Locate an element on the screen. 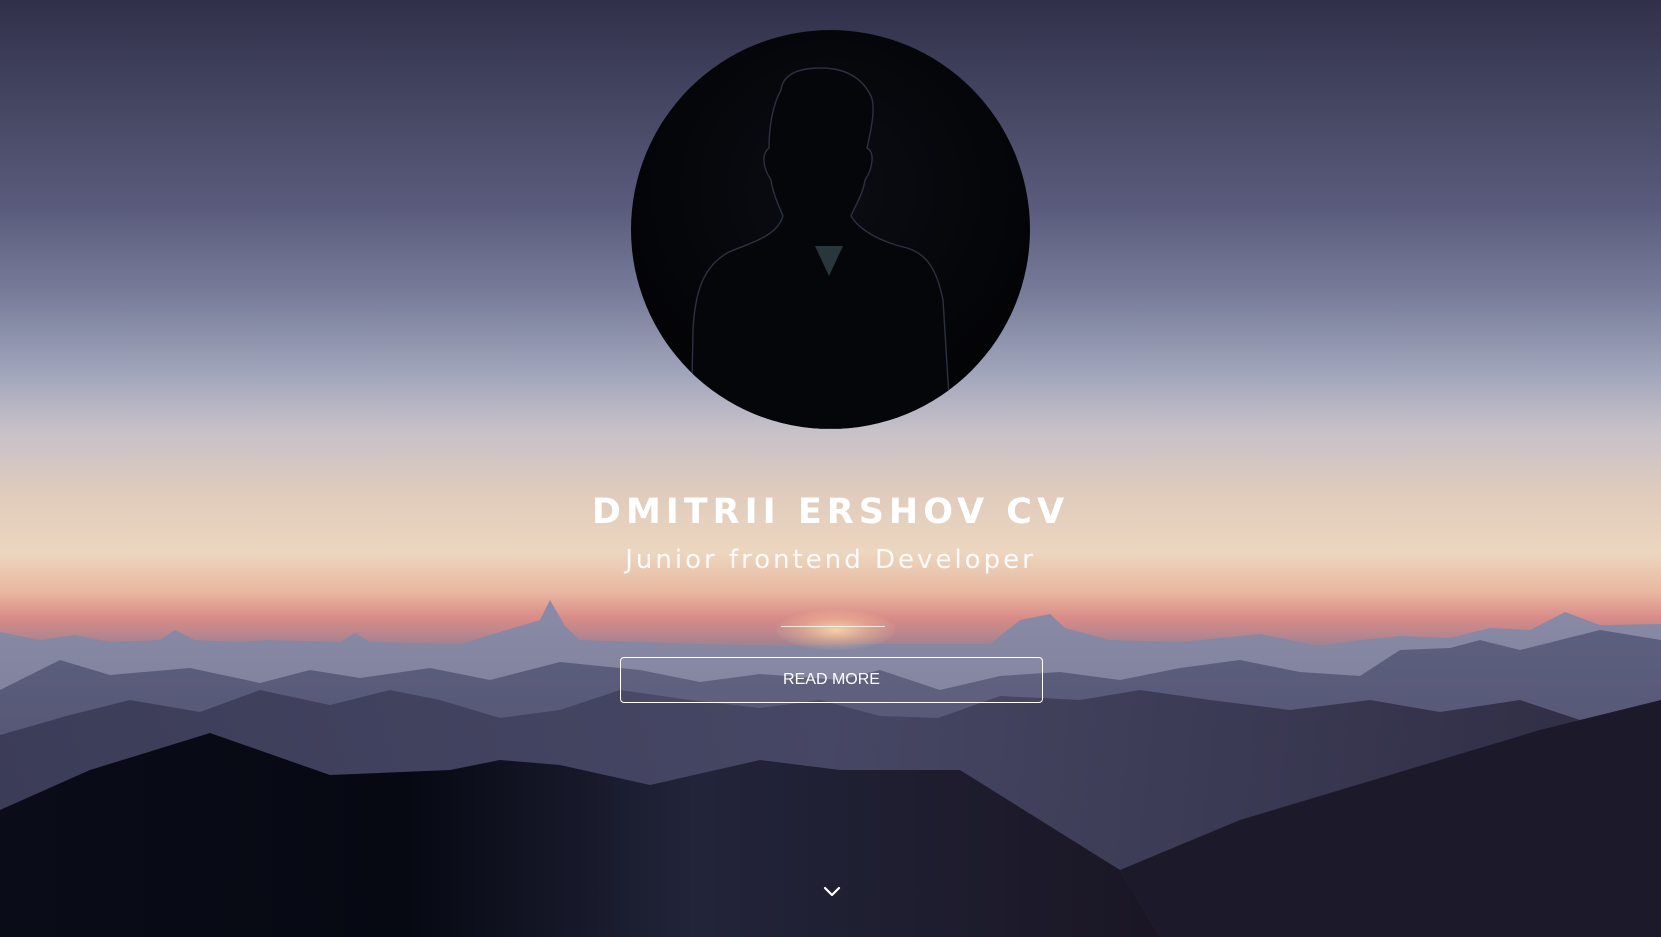  profile-avatar is located at coordinates (830, 229).